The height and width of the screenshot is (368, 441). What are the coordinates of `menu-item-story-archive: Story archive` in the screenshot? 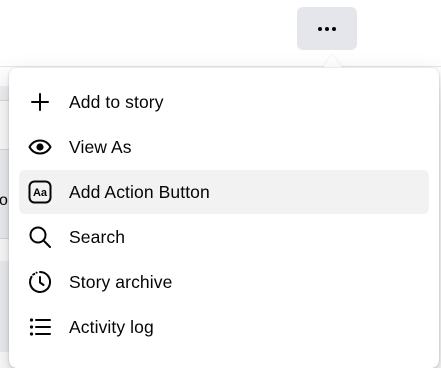 It's located at (224, 282).